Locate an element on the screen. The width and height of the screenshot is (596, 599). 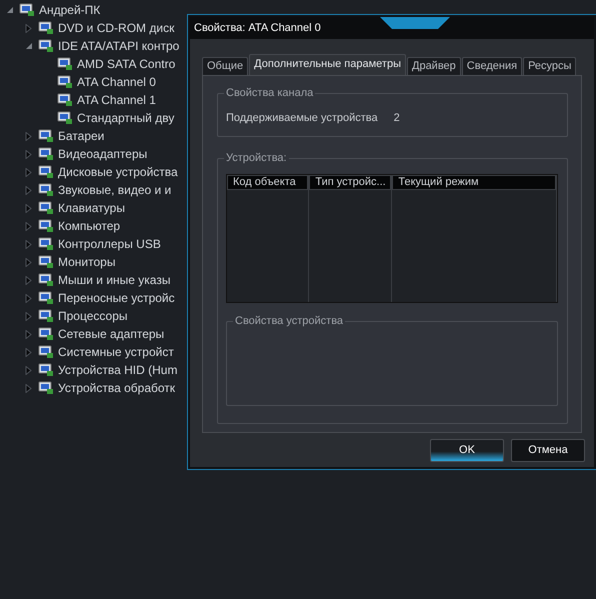
tree-item-label: Контроллеры USB is located at coordinates (109, 244).